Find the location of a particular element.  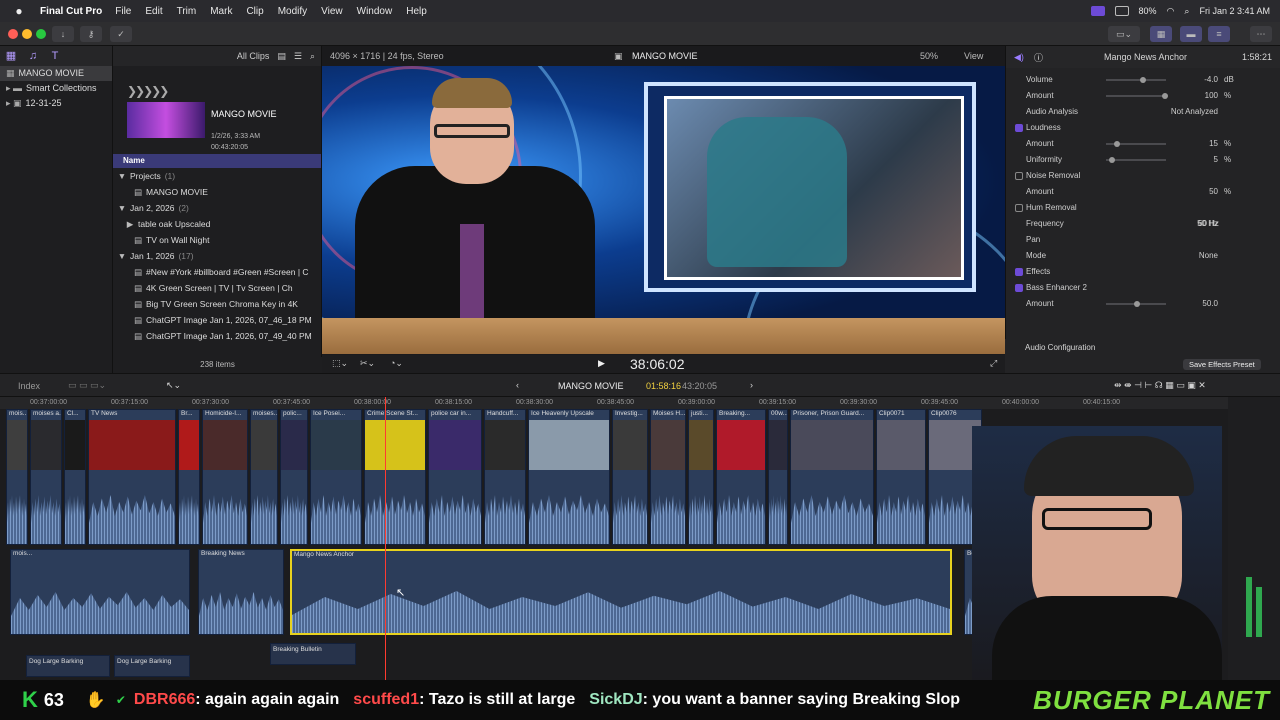

menu-item-modify: Modify is located at coordinates (292, 11).